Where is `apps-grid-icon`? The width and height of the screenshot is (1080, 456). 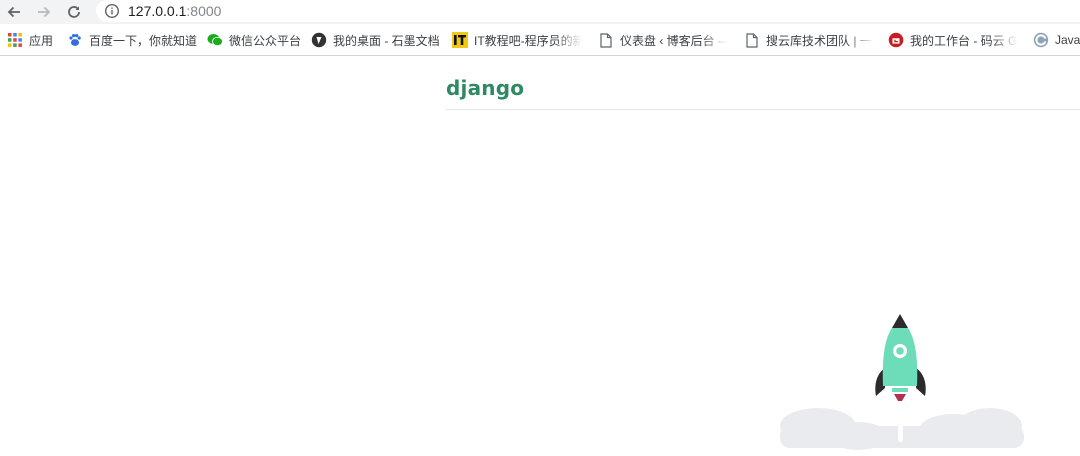 apps-grid-icon is located at coordinates (15, 40).